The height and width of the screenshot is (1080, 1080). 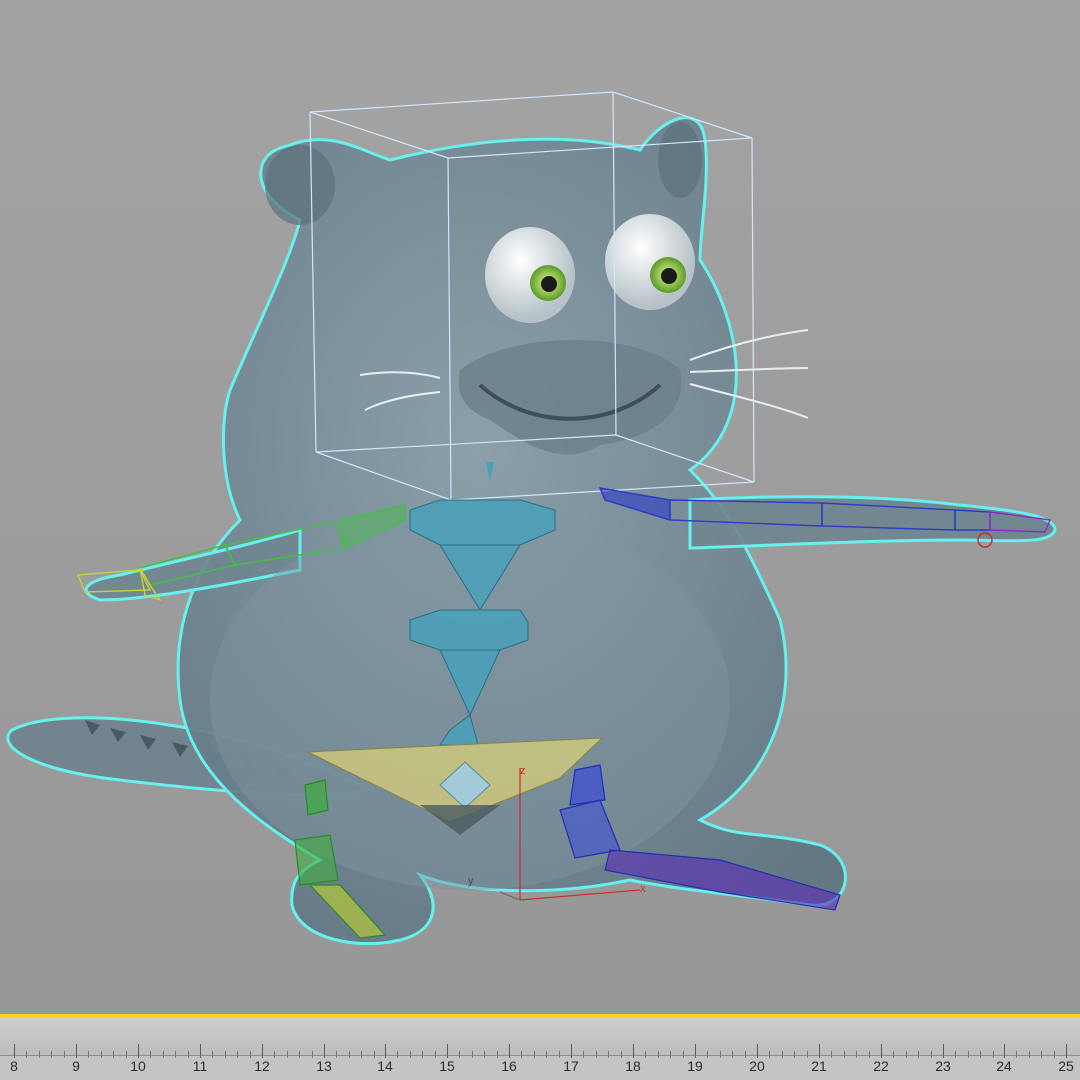 What do you see at coordinates (200, 1066) in the screenshot?
I see `frame-label: 11` at bounding box center [200, 1066].